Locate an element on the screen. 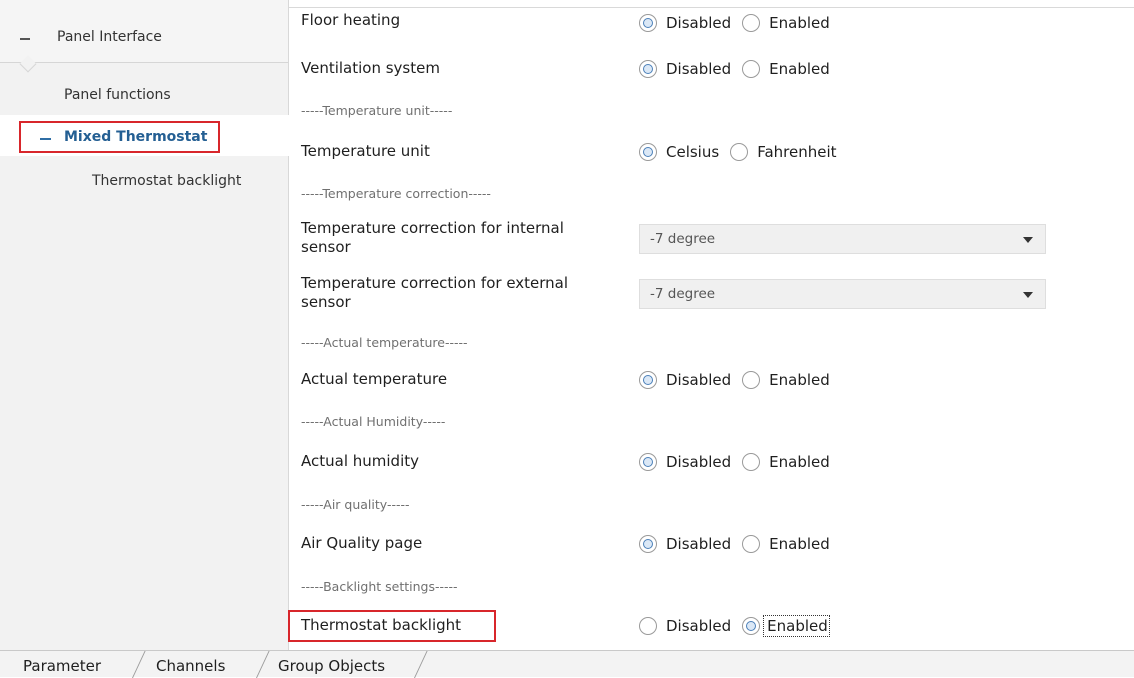 The image size is (1134, 678). section-temperature-unit: -----Temperature unit----- is located at coordinates (377, 110).